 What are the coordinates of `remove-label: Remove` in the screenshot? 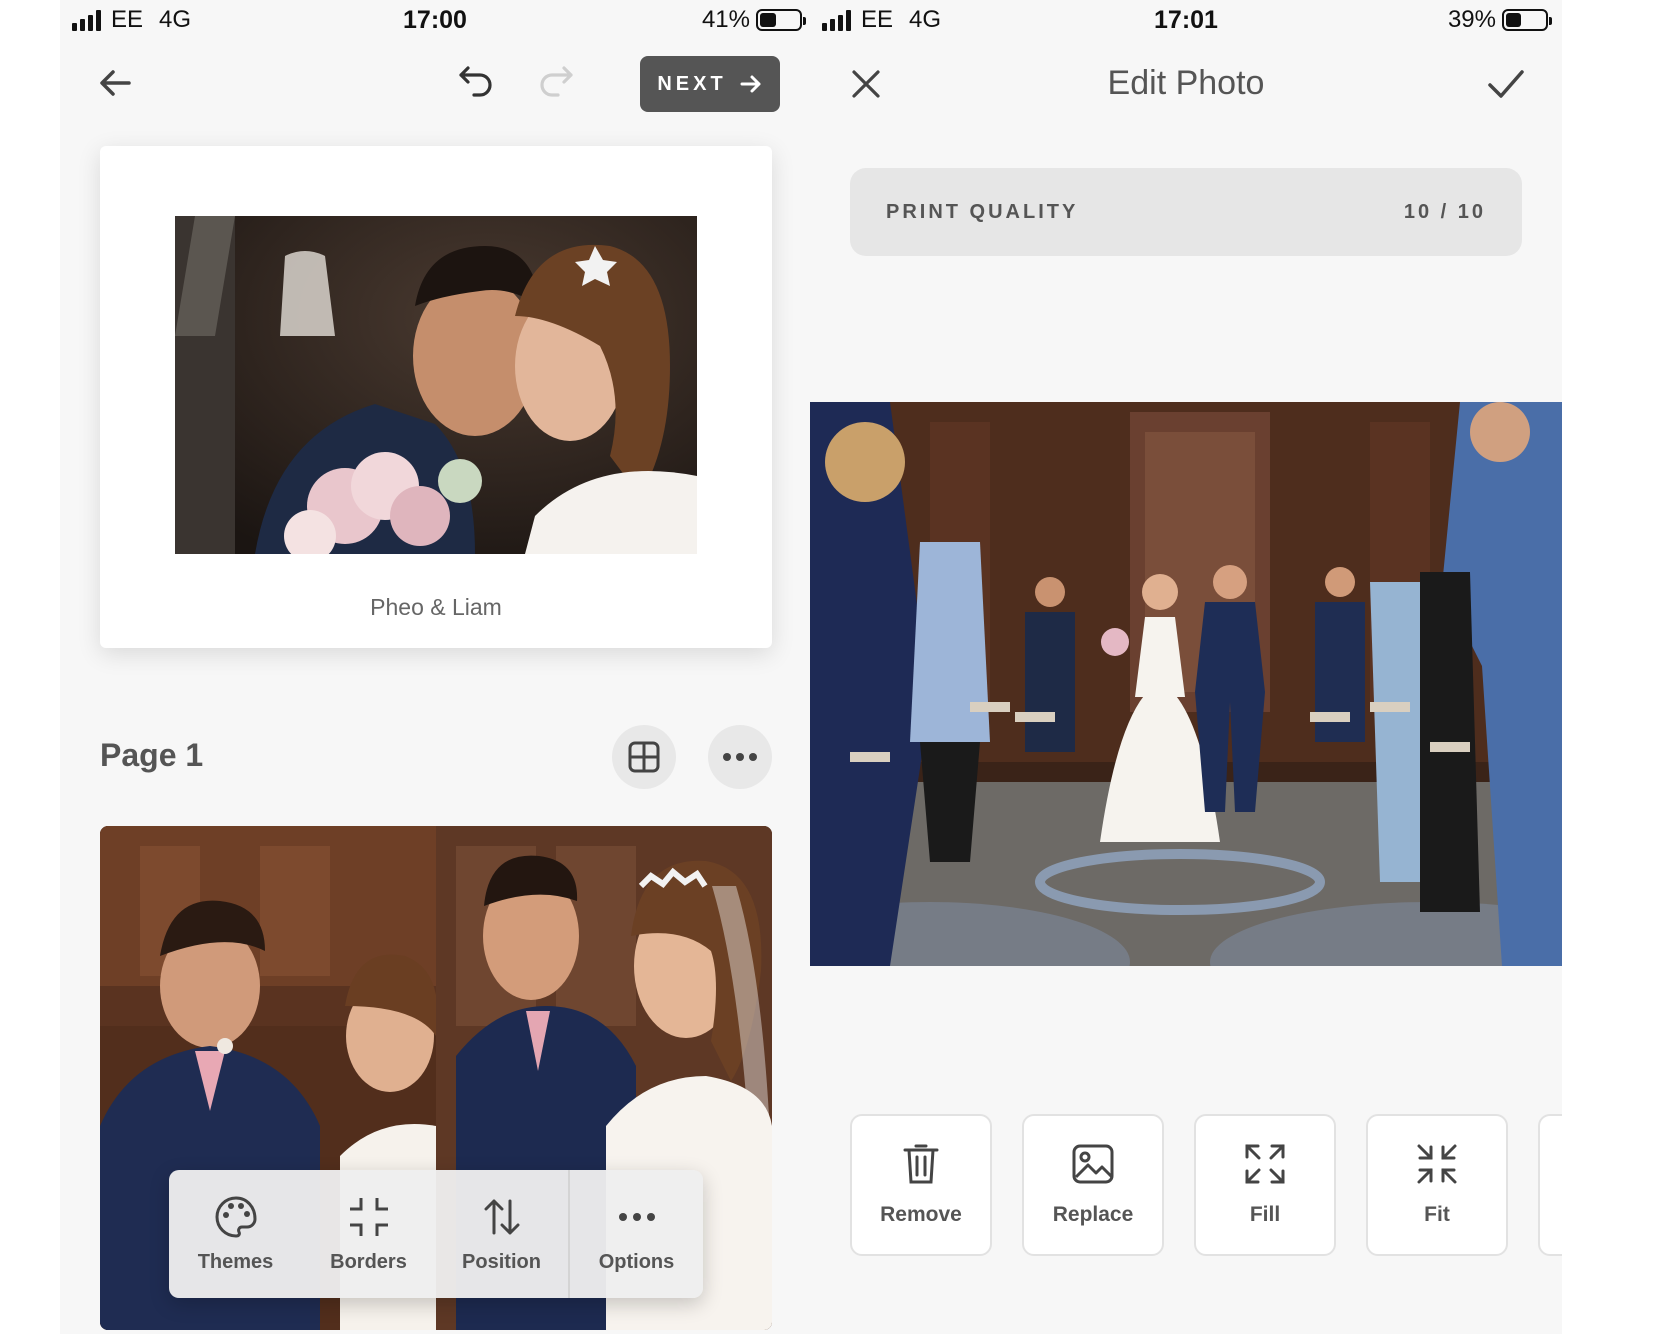 It's located at (921, 1214).